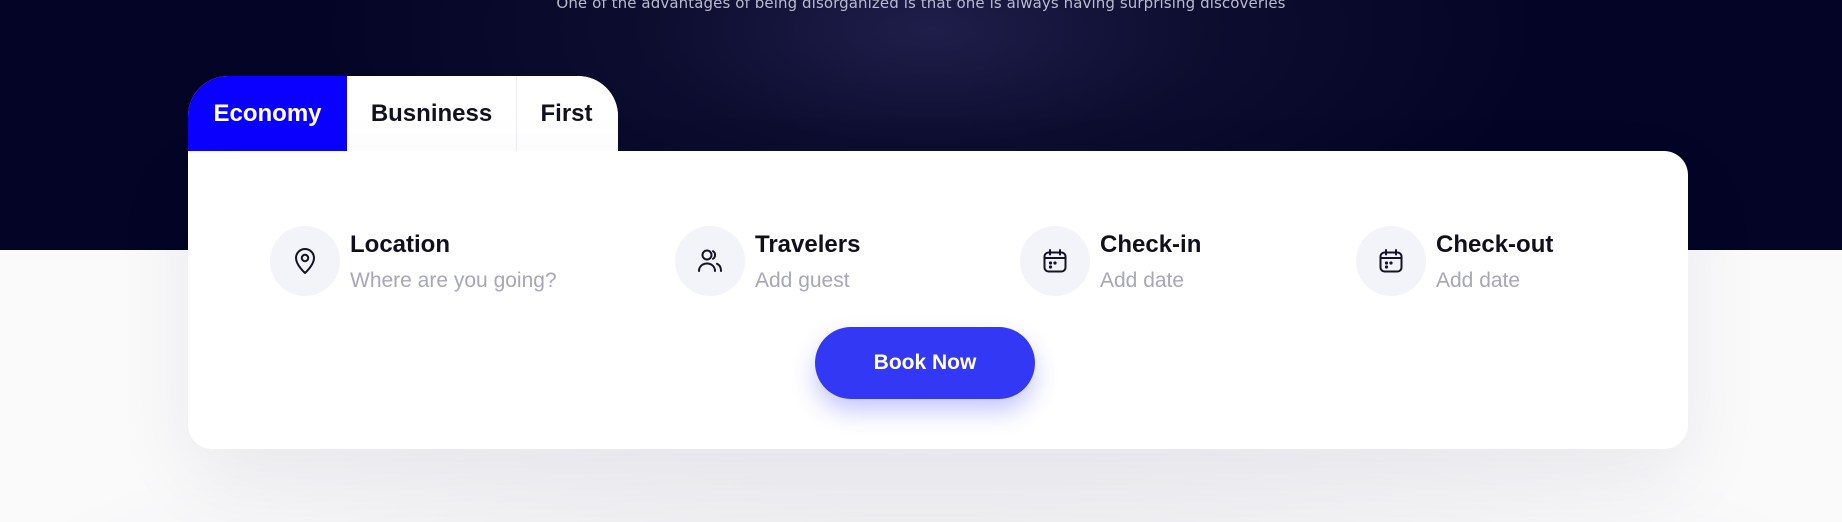 This screenshot has height=522, width=1842. Describe the element at coordinates (305, 261) in the screenshot. I see `location-pin-icon` at that location.